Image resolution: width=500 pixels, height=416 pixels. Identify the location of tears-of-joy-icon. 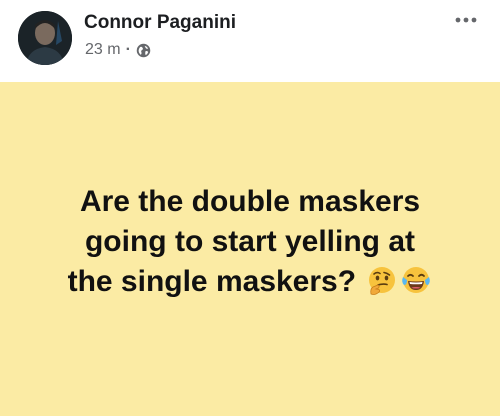
(416, 281).